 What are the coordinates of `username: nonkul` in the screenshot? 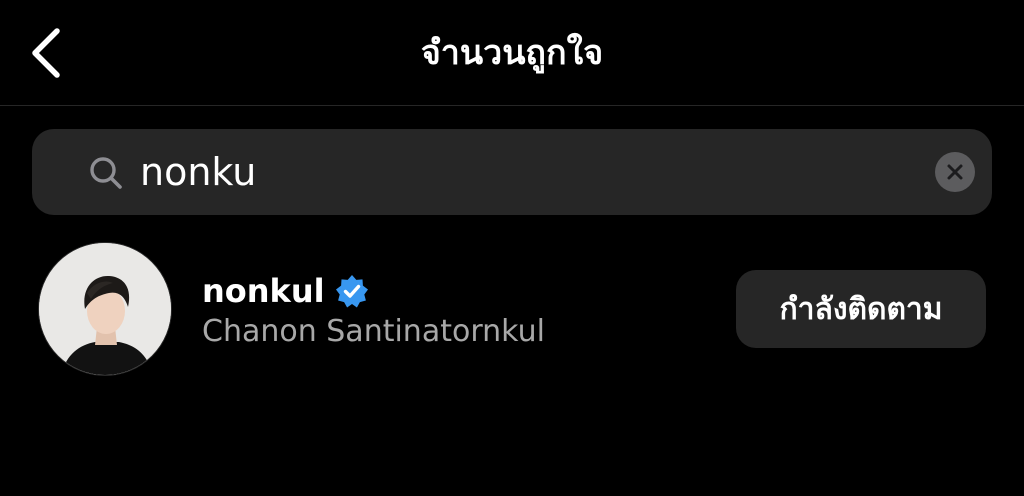 It's located at (263, 291).